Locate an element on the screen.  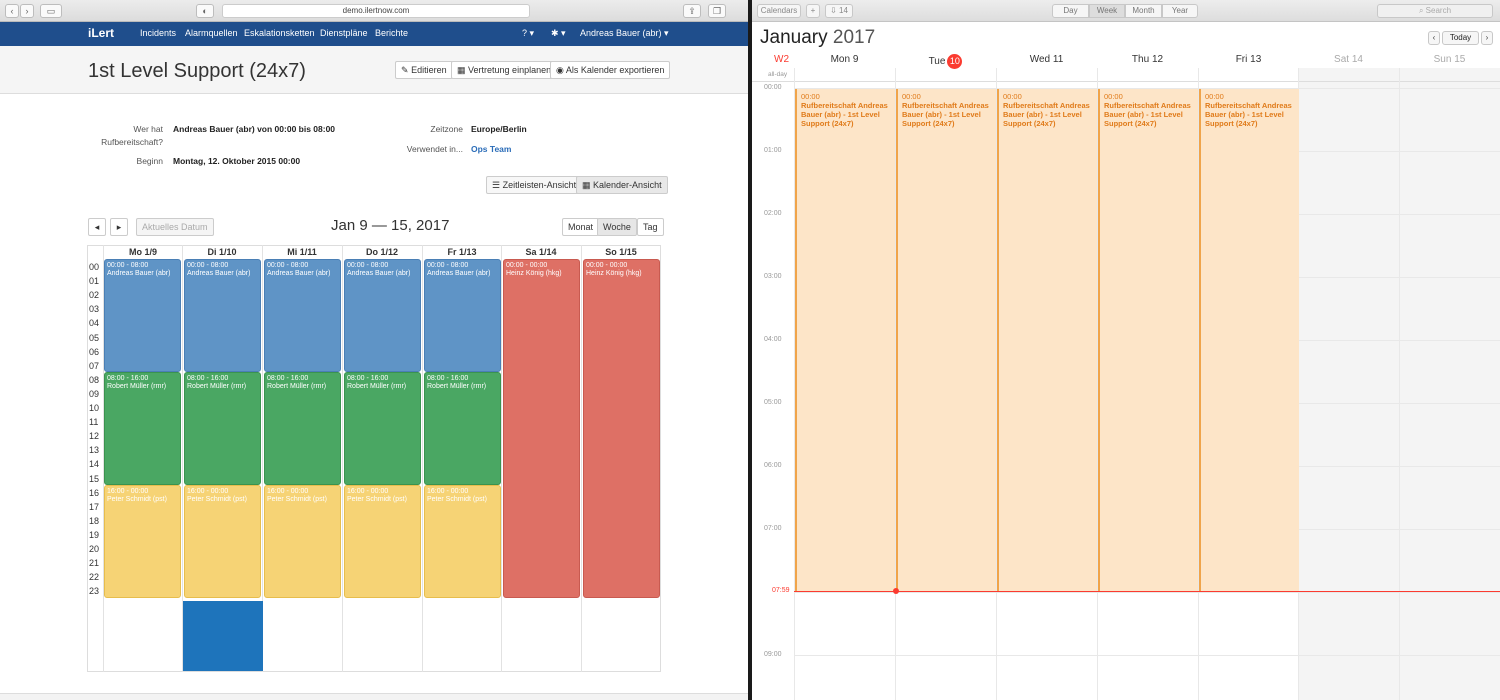
prev-week-button: ◂ is located at coordinates (97, 227).